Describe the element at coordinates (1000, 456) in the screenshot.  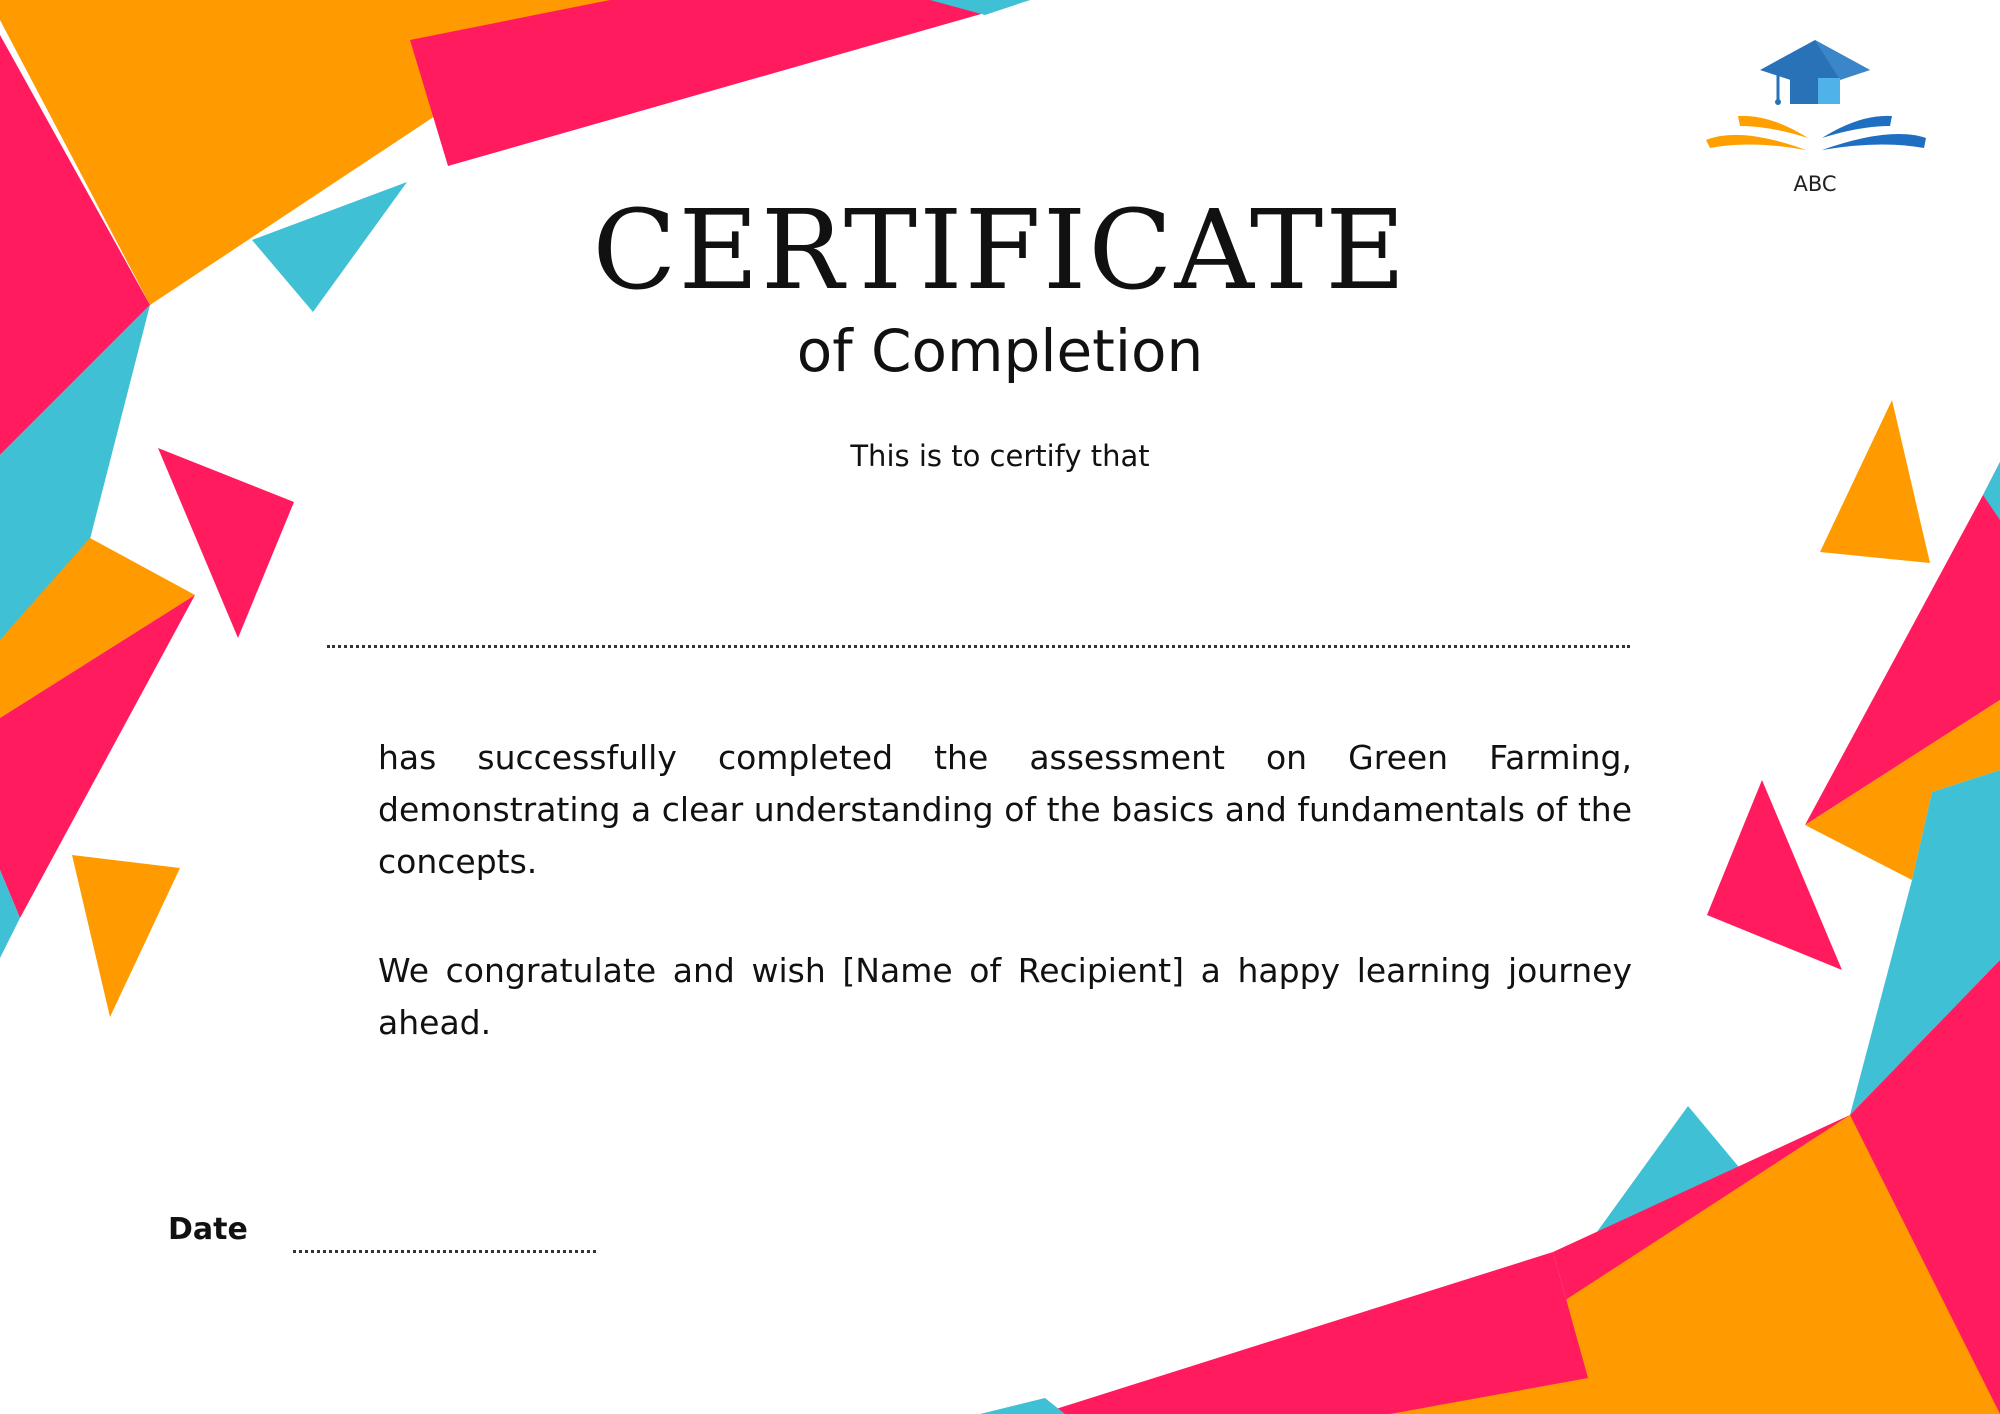
I see `certify-intro: This is to certify that` at that location.